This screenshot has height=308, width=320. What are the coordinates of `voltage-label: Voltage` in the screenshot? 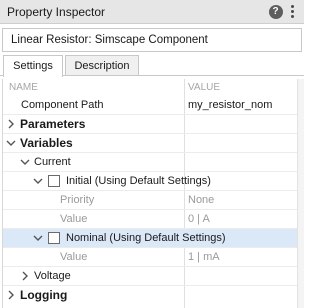 It's located at (52, 276).